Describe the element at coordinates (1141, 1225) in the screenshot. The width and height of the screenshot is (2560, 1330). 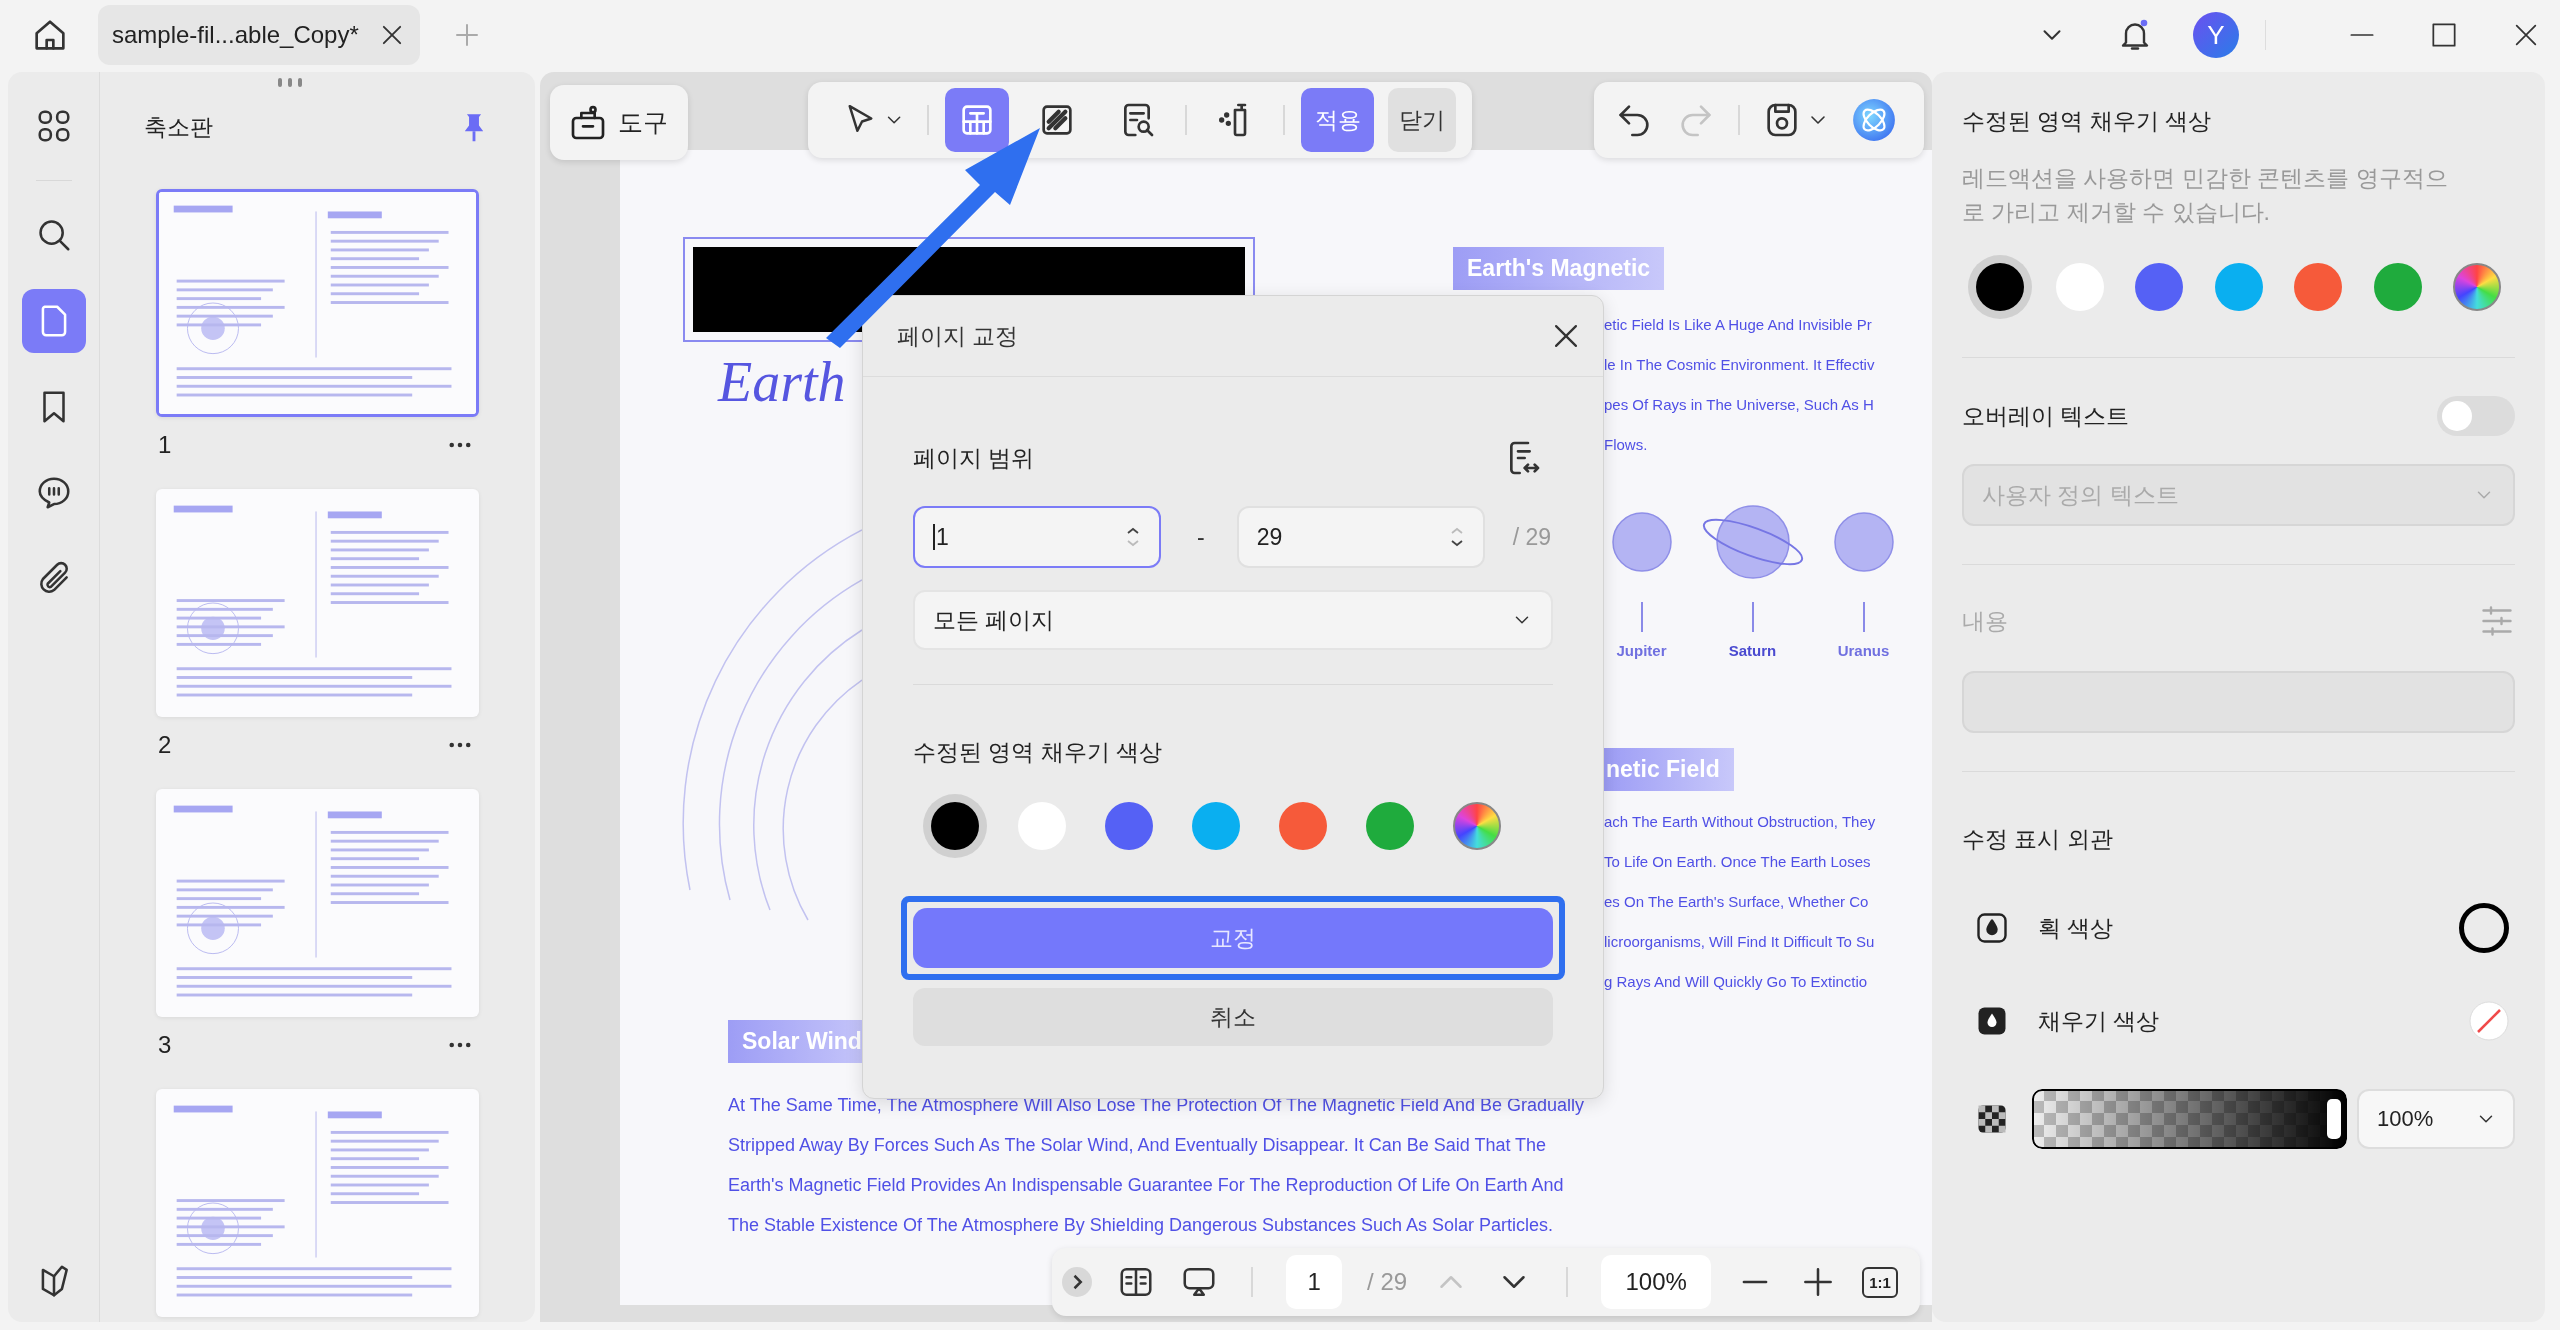
I see `text-line: The Stable Existence Of The Atmosphere By Shielding Dangerous Substances Such As Solar Particles.` at that location.